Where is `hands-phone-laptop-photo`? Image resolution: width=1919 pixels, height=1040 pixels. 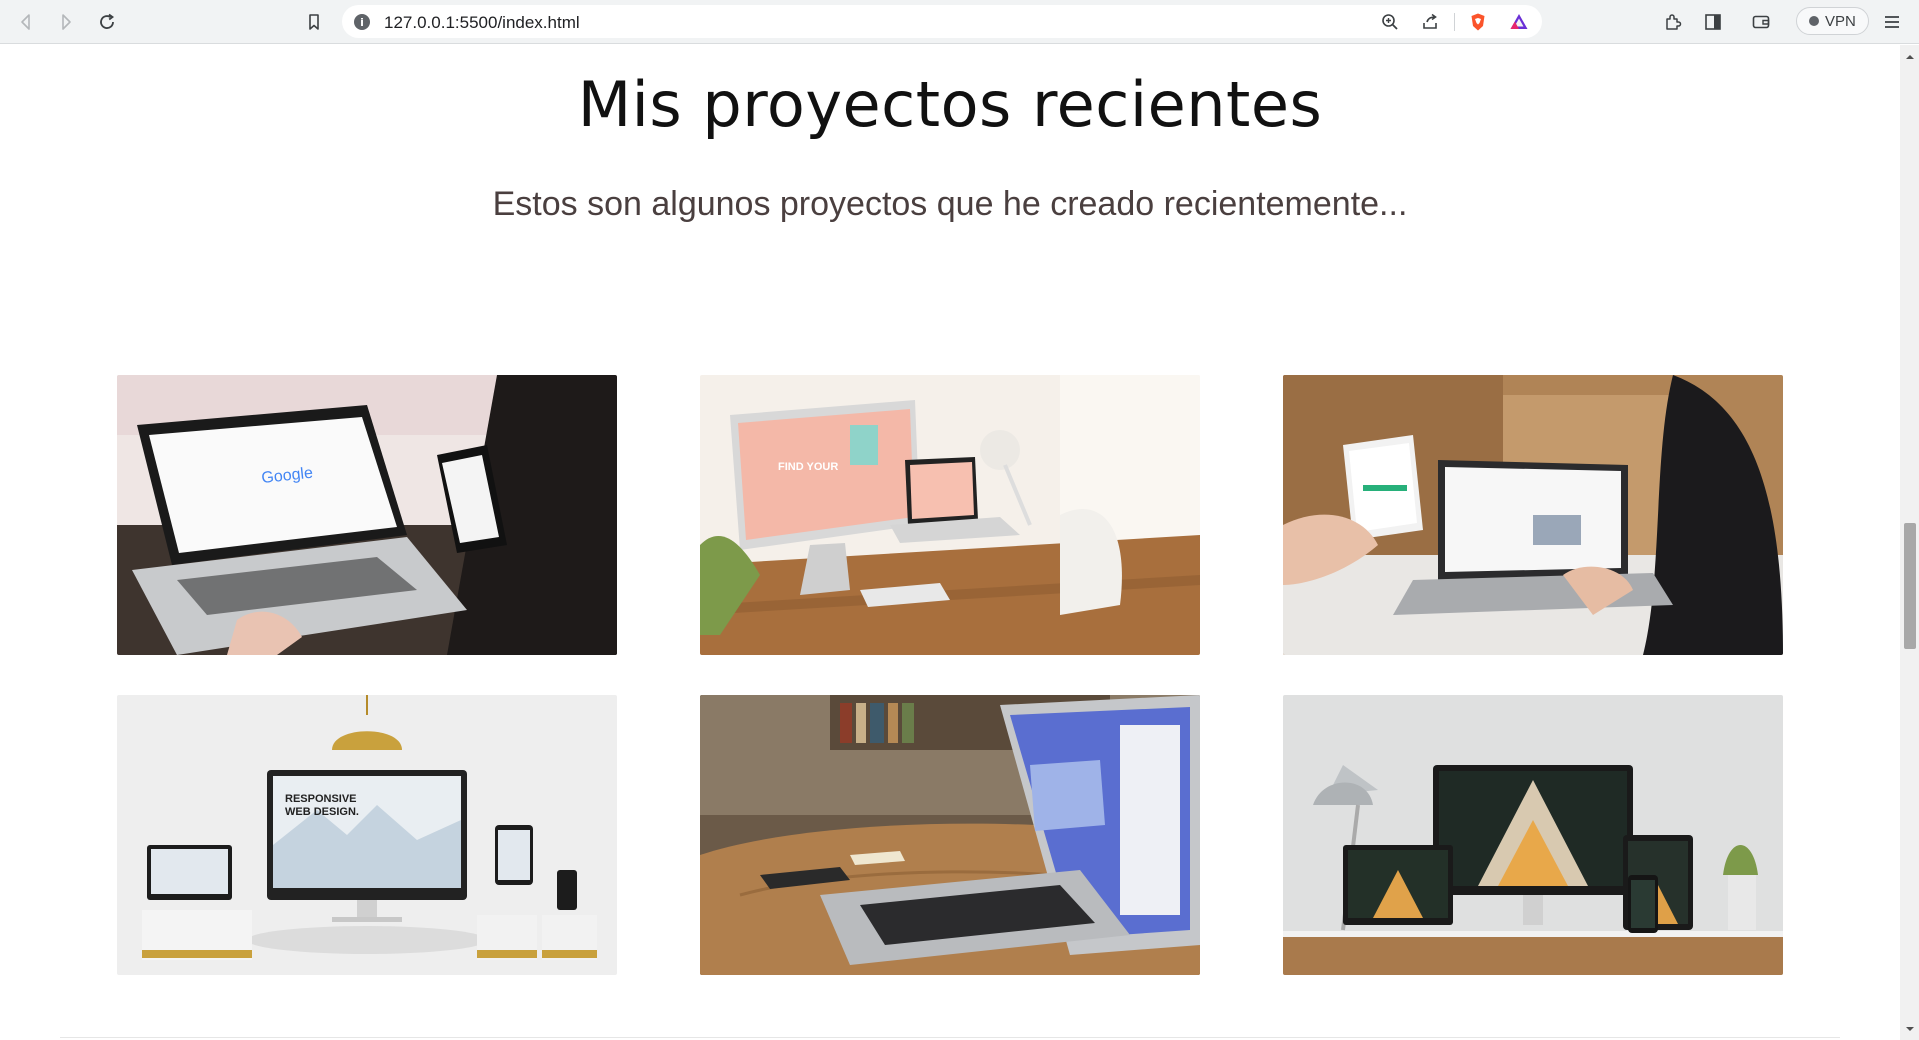
hands-phone-laptop-photo is located at coordinates (1533, 515).